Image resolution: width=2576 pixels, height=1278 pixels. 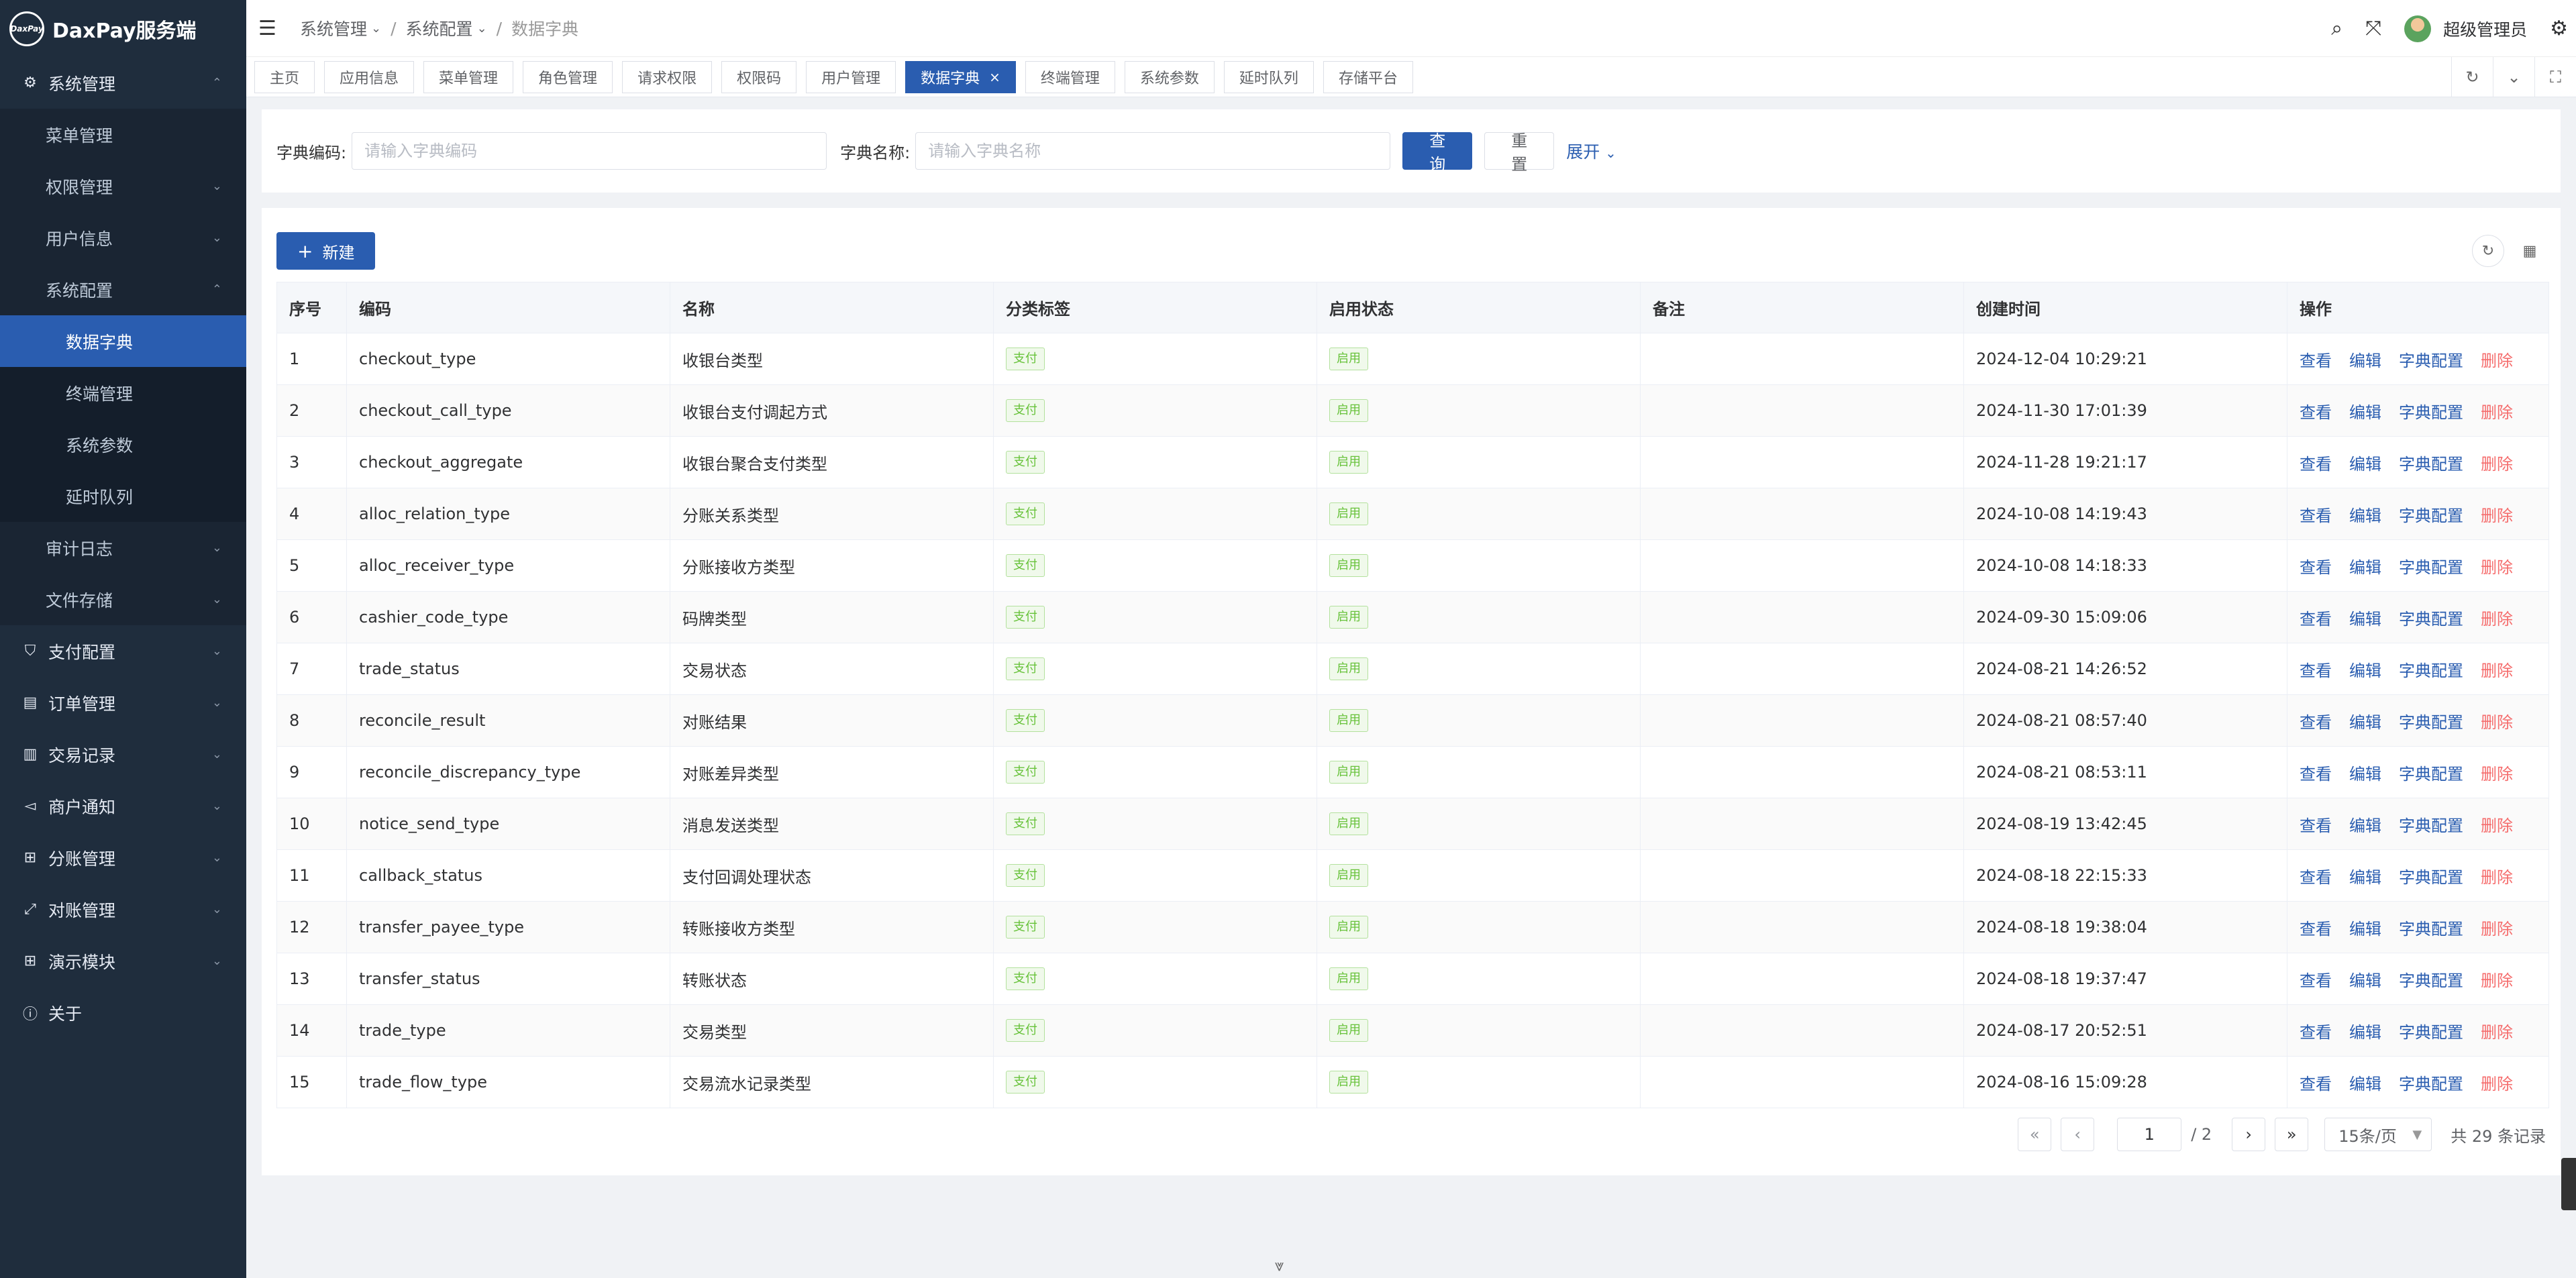 What do you see at coordinates (1268, 76) in the screenshot?
I see `tab-10: 延时队列` at bounding box center [1268, 76].